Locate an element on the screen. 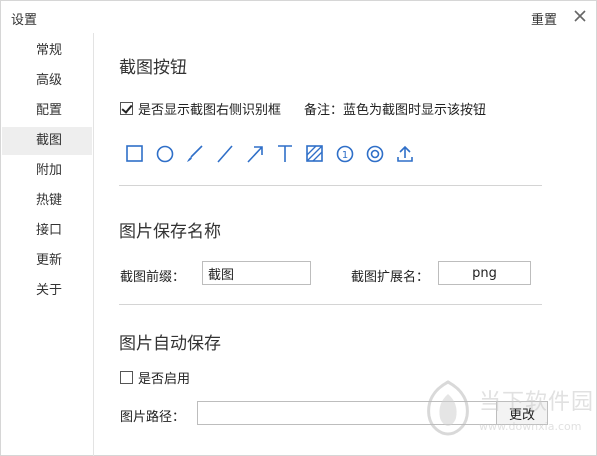 The height and width of the screenshot is (456, 597). section-title-auto-save: 图片自动保存 is located at coordinates (170, 344).